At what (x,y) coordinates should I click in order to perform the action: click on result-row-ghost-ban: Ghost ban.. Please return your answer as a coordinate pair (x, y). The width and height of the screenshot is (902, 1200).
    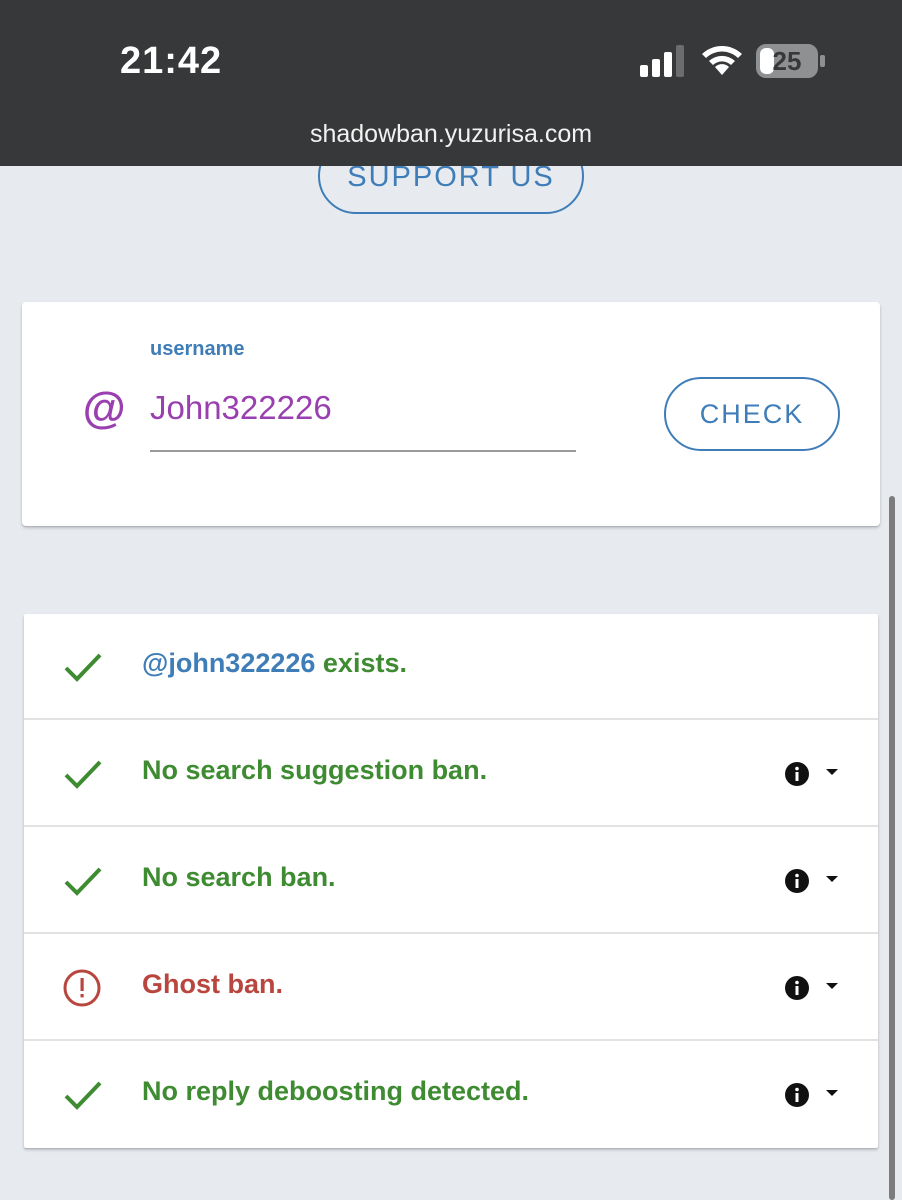
    Looking at the image, I should click on (451, 988).